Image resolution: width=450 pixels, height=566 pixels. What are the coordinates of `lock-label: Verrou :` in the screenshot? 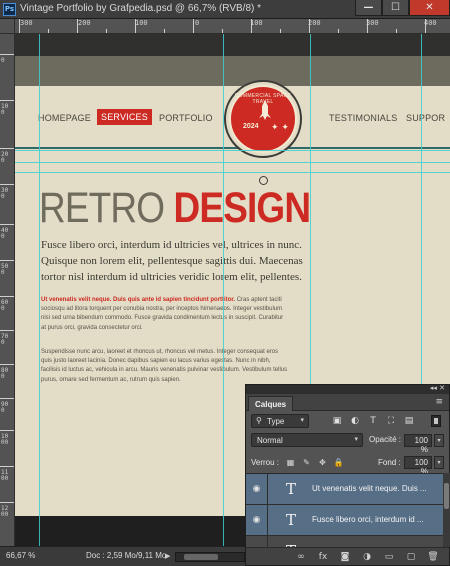 It's located at (265, 462).